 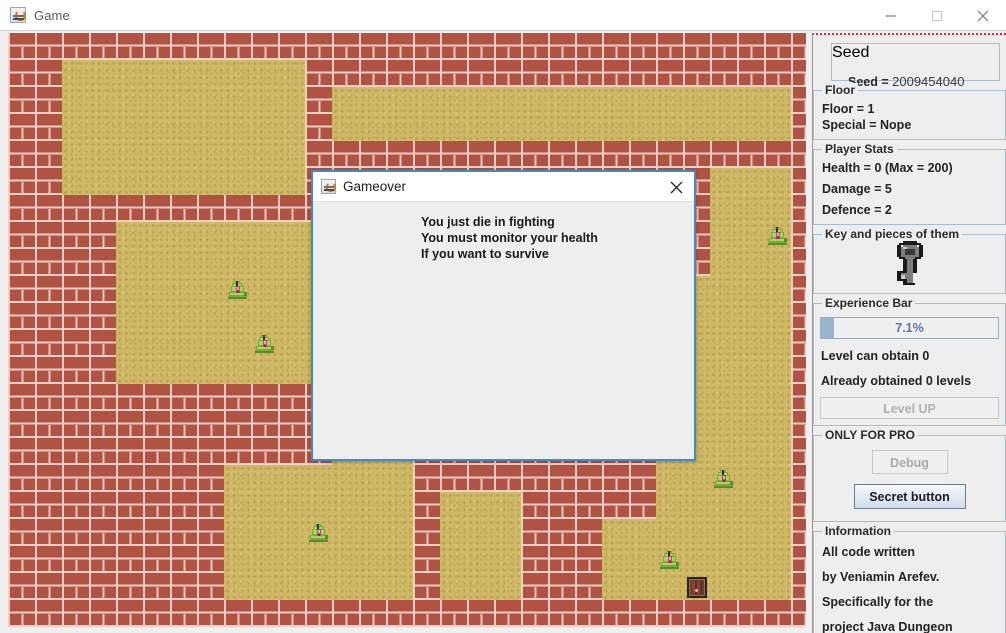 I want to click on map-tile-slime, so click(x=318, y=532).